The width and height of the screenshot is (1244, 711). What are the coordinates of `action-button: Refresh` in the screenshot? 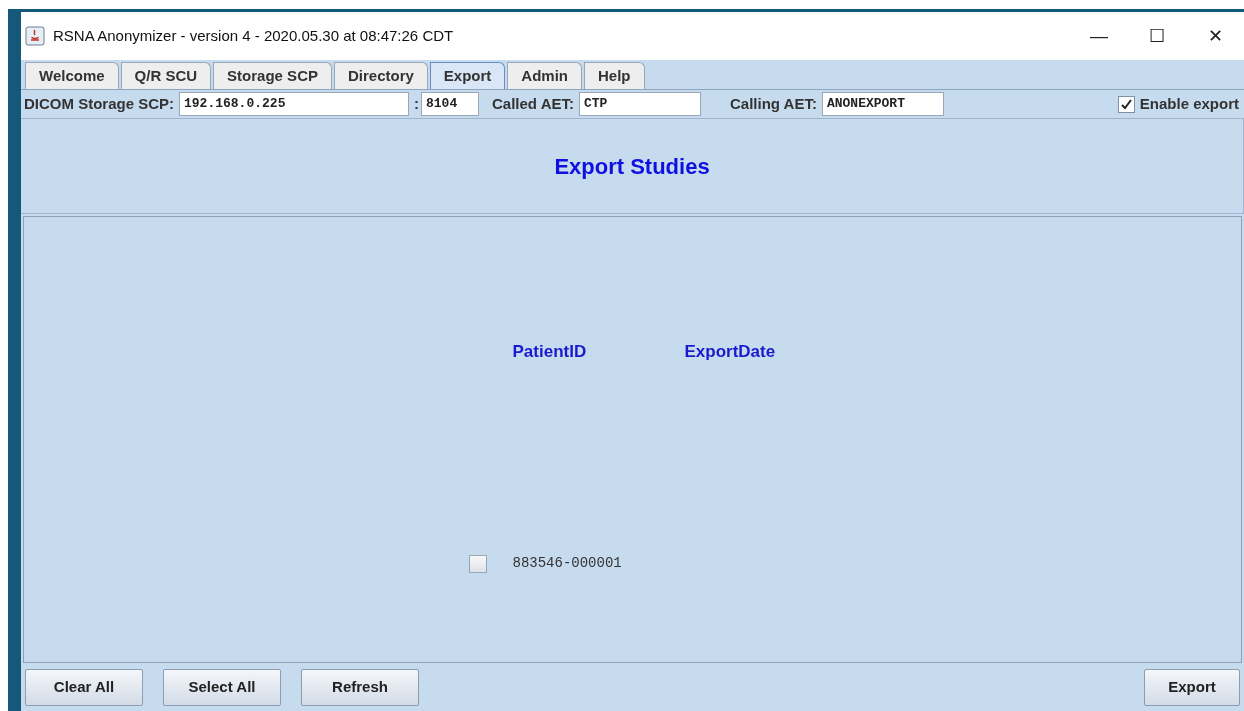 It's located at (360, 687).